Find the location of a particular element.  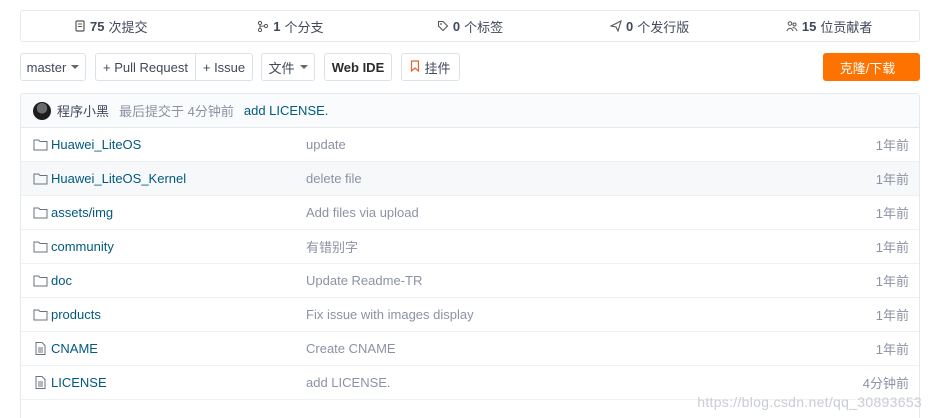

new-issue-button: + Issue is located at coordinates (223, 67).